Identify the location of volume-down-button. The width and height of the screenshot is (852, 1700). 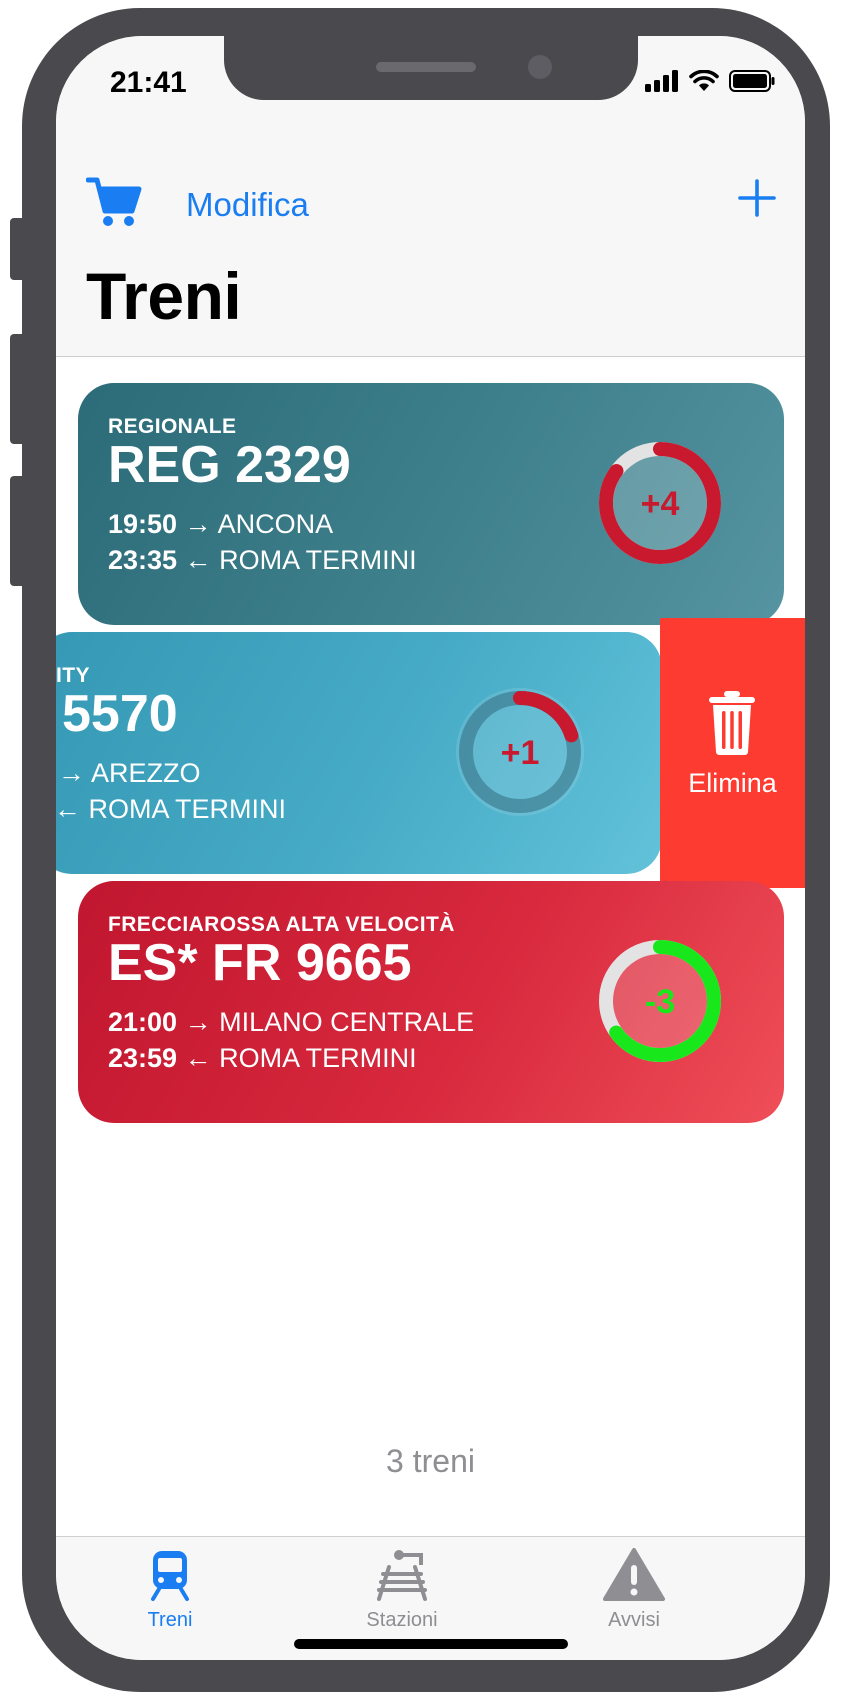
(18, 531).